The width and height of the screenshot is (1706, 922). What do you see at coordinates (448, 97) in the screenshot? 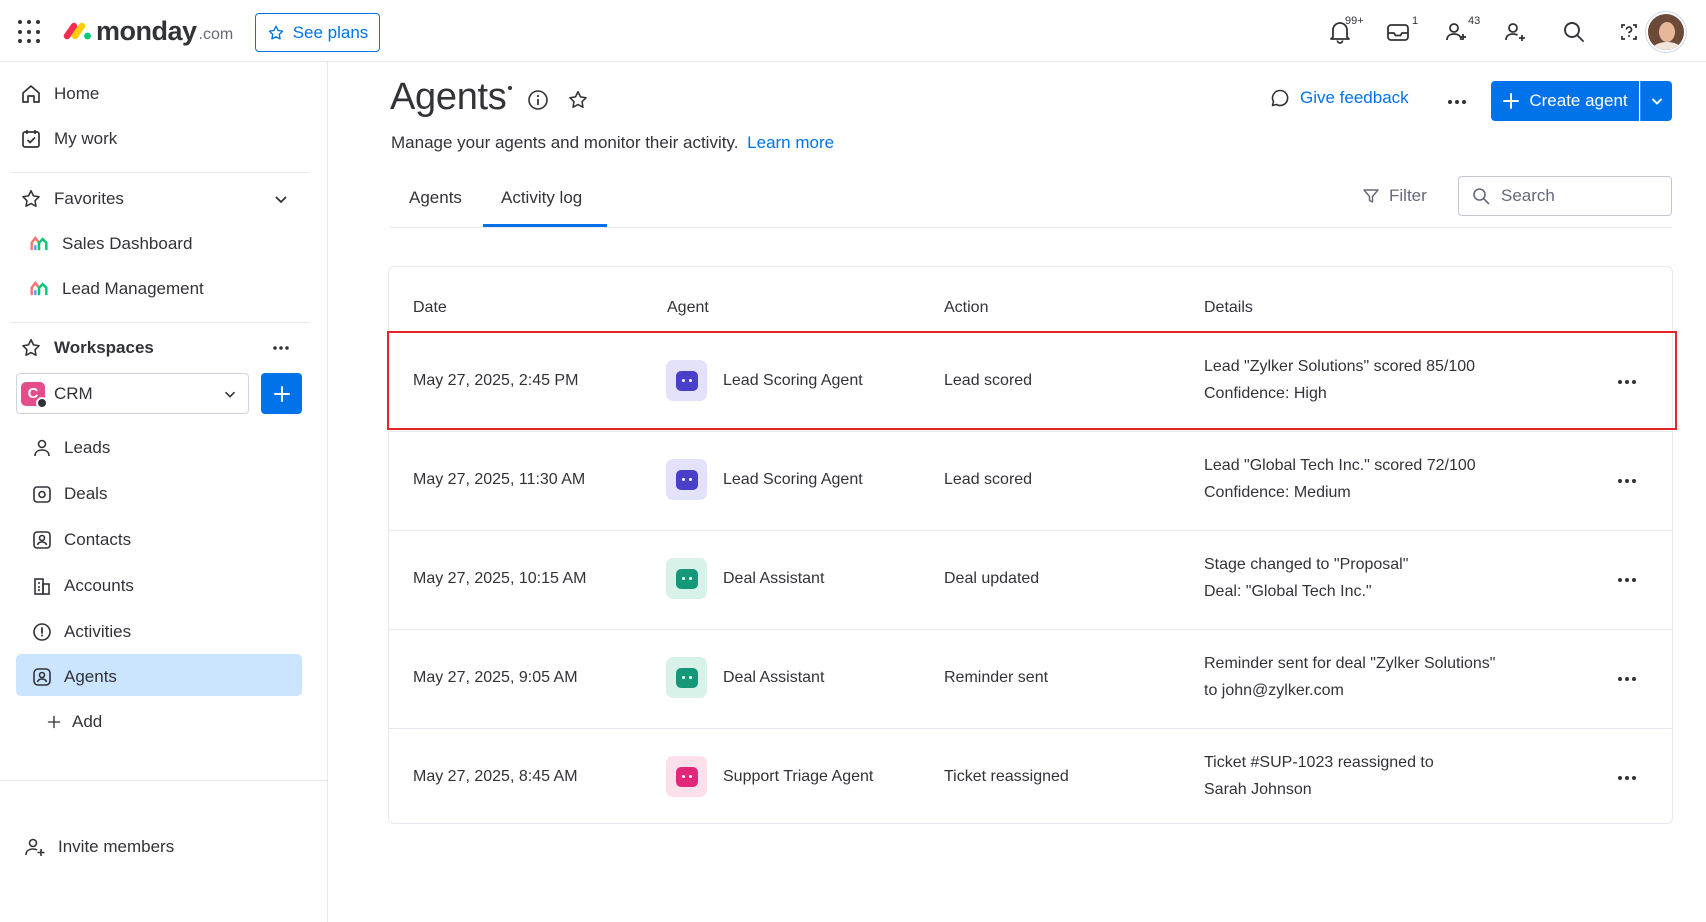
I see `page-title: Agents` at bounding box center [448, 97].